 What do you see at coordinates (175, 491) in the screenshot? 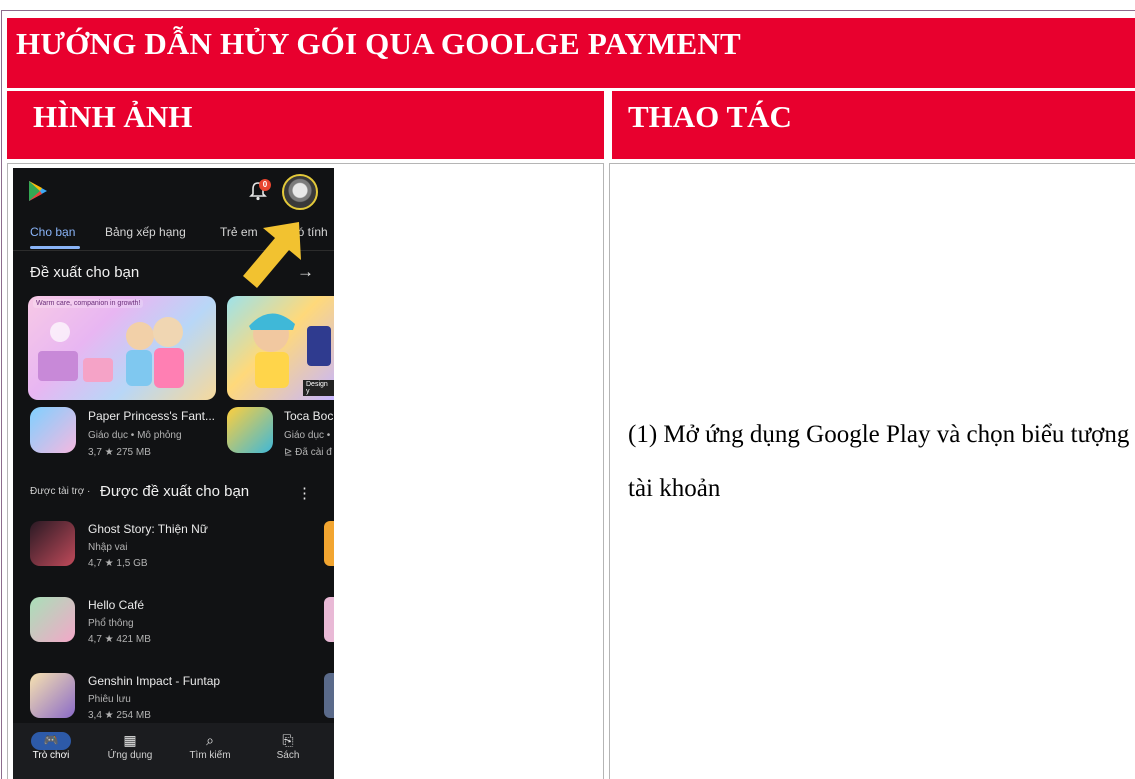
I see `sponsored-section-title: Được đề xuất cho bạn` at bounding box center [175, 491].